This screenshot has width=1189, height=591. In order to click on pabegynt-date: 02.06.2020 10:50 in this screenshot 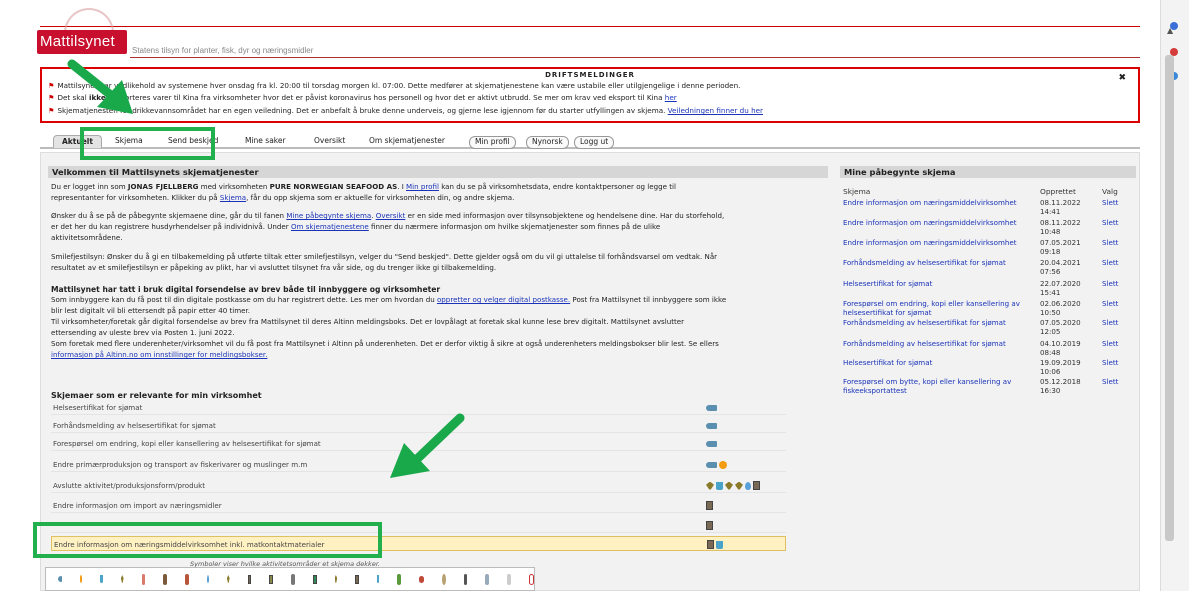, I will do `click(1065, 308)`.